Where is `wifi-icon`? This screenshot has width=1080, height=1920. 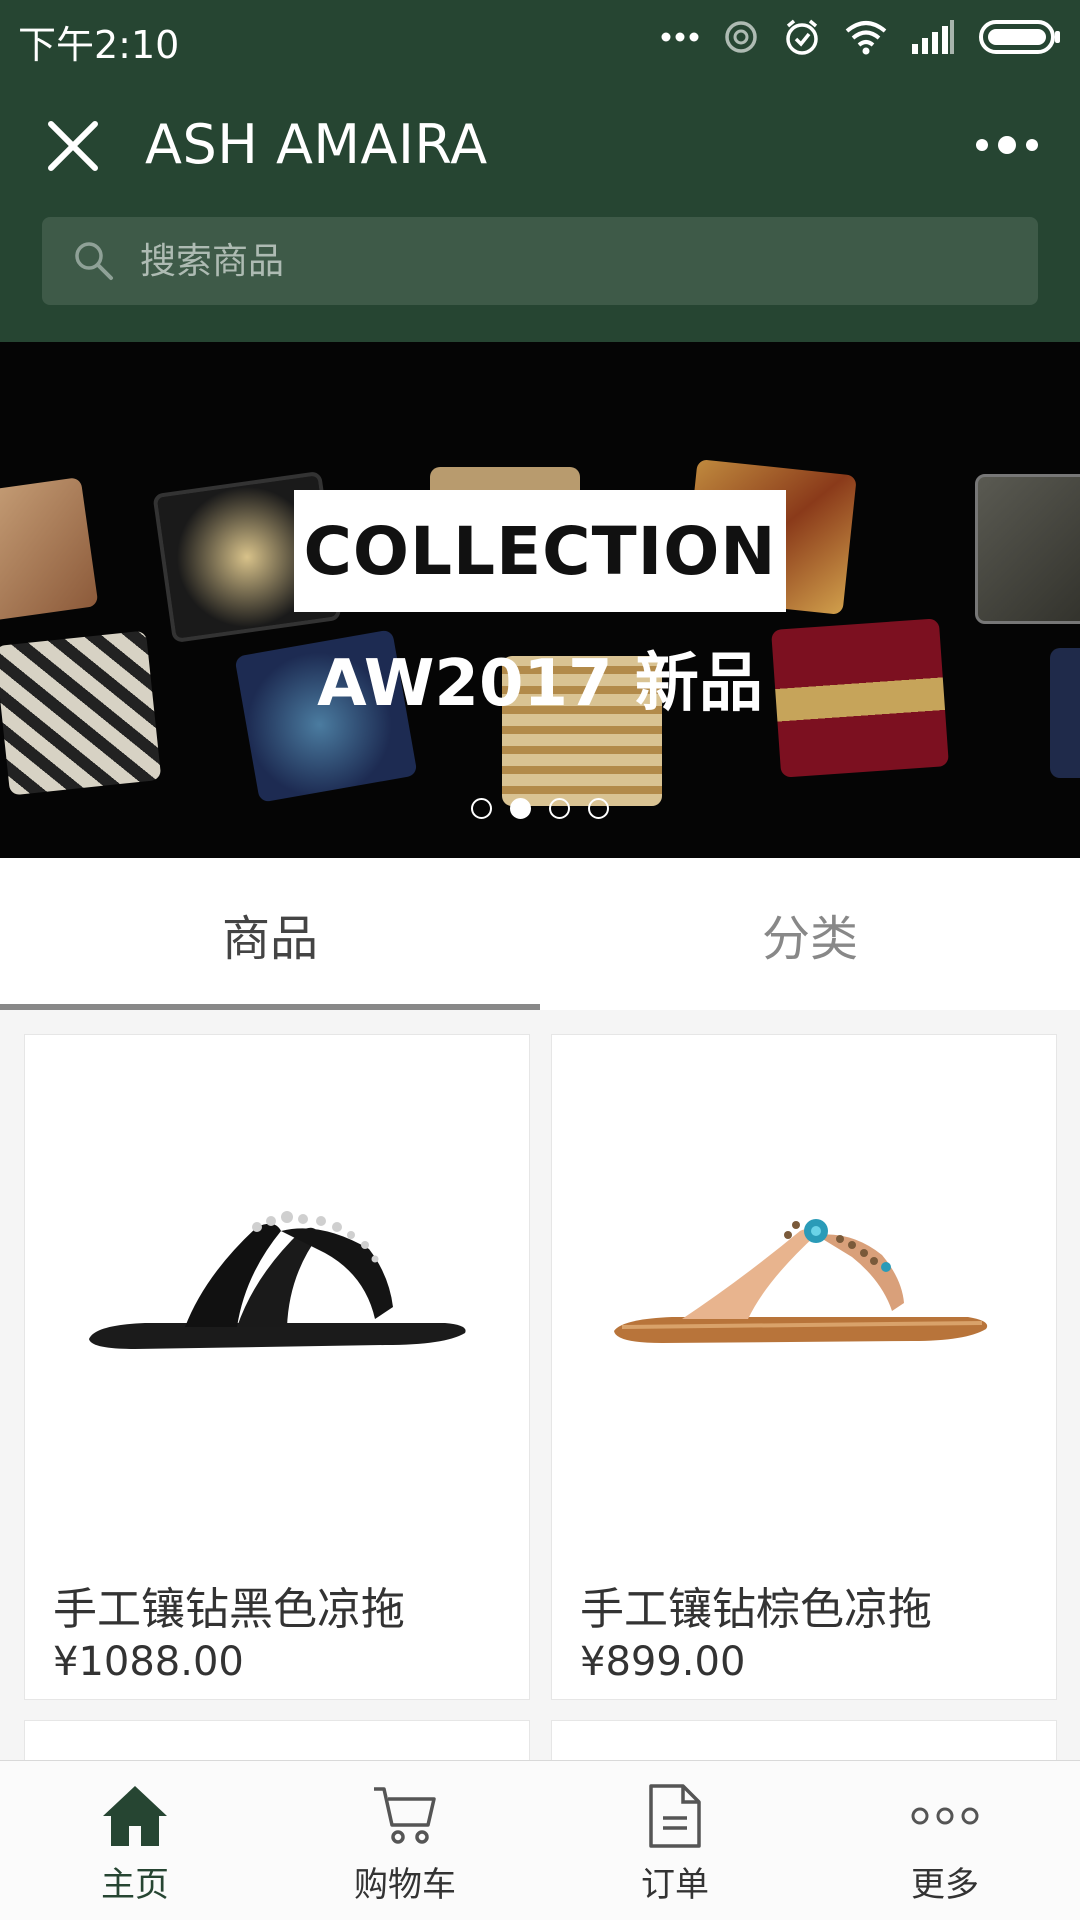 wifi-icon is located at coordinates (866, 38).